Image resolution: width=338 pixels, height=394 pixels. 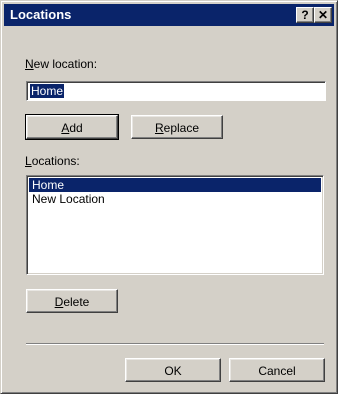 What do you see at coordinates (173, 370) in the screenshot?
I see `ok-button: OK` at bounding box center [173, 370].